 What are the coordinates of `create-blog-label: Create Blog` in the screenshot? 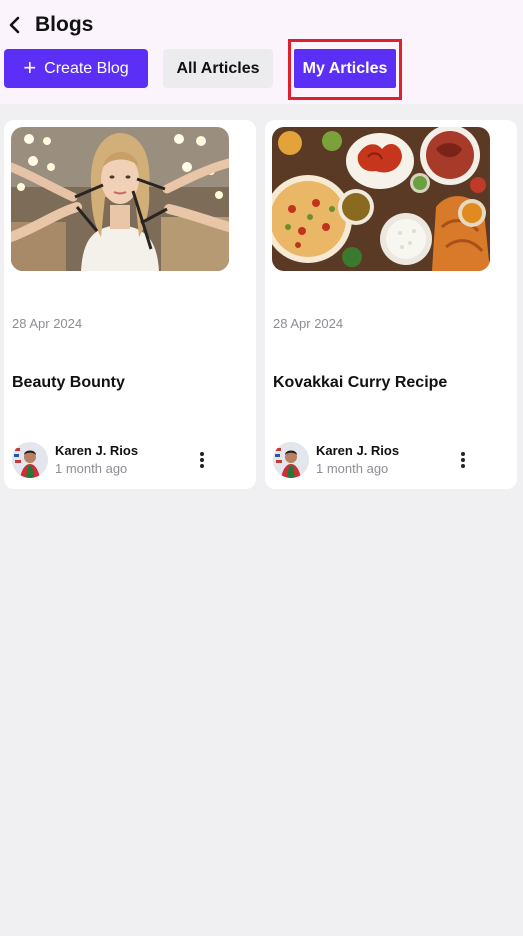 It's located at (86, 68).